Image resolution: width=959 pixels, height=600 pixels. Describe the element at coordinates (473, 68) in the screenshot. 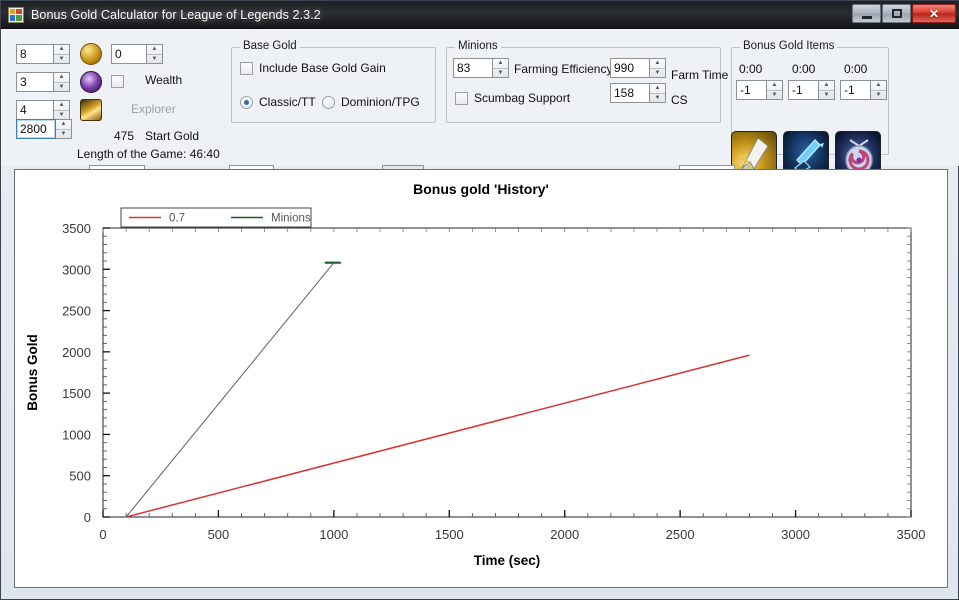

I see `farming-efficiency-input` at that location.